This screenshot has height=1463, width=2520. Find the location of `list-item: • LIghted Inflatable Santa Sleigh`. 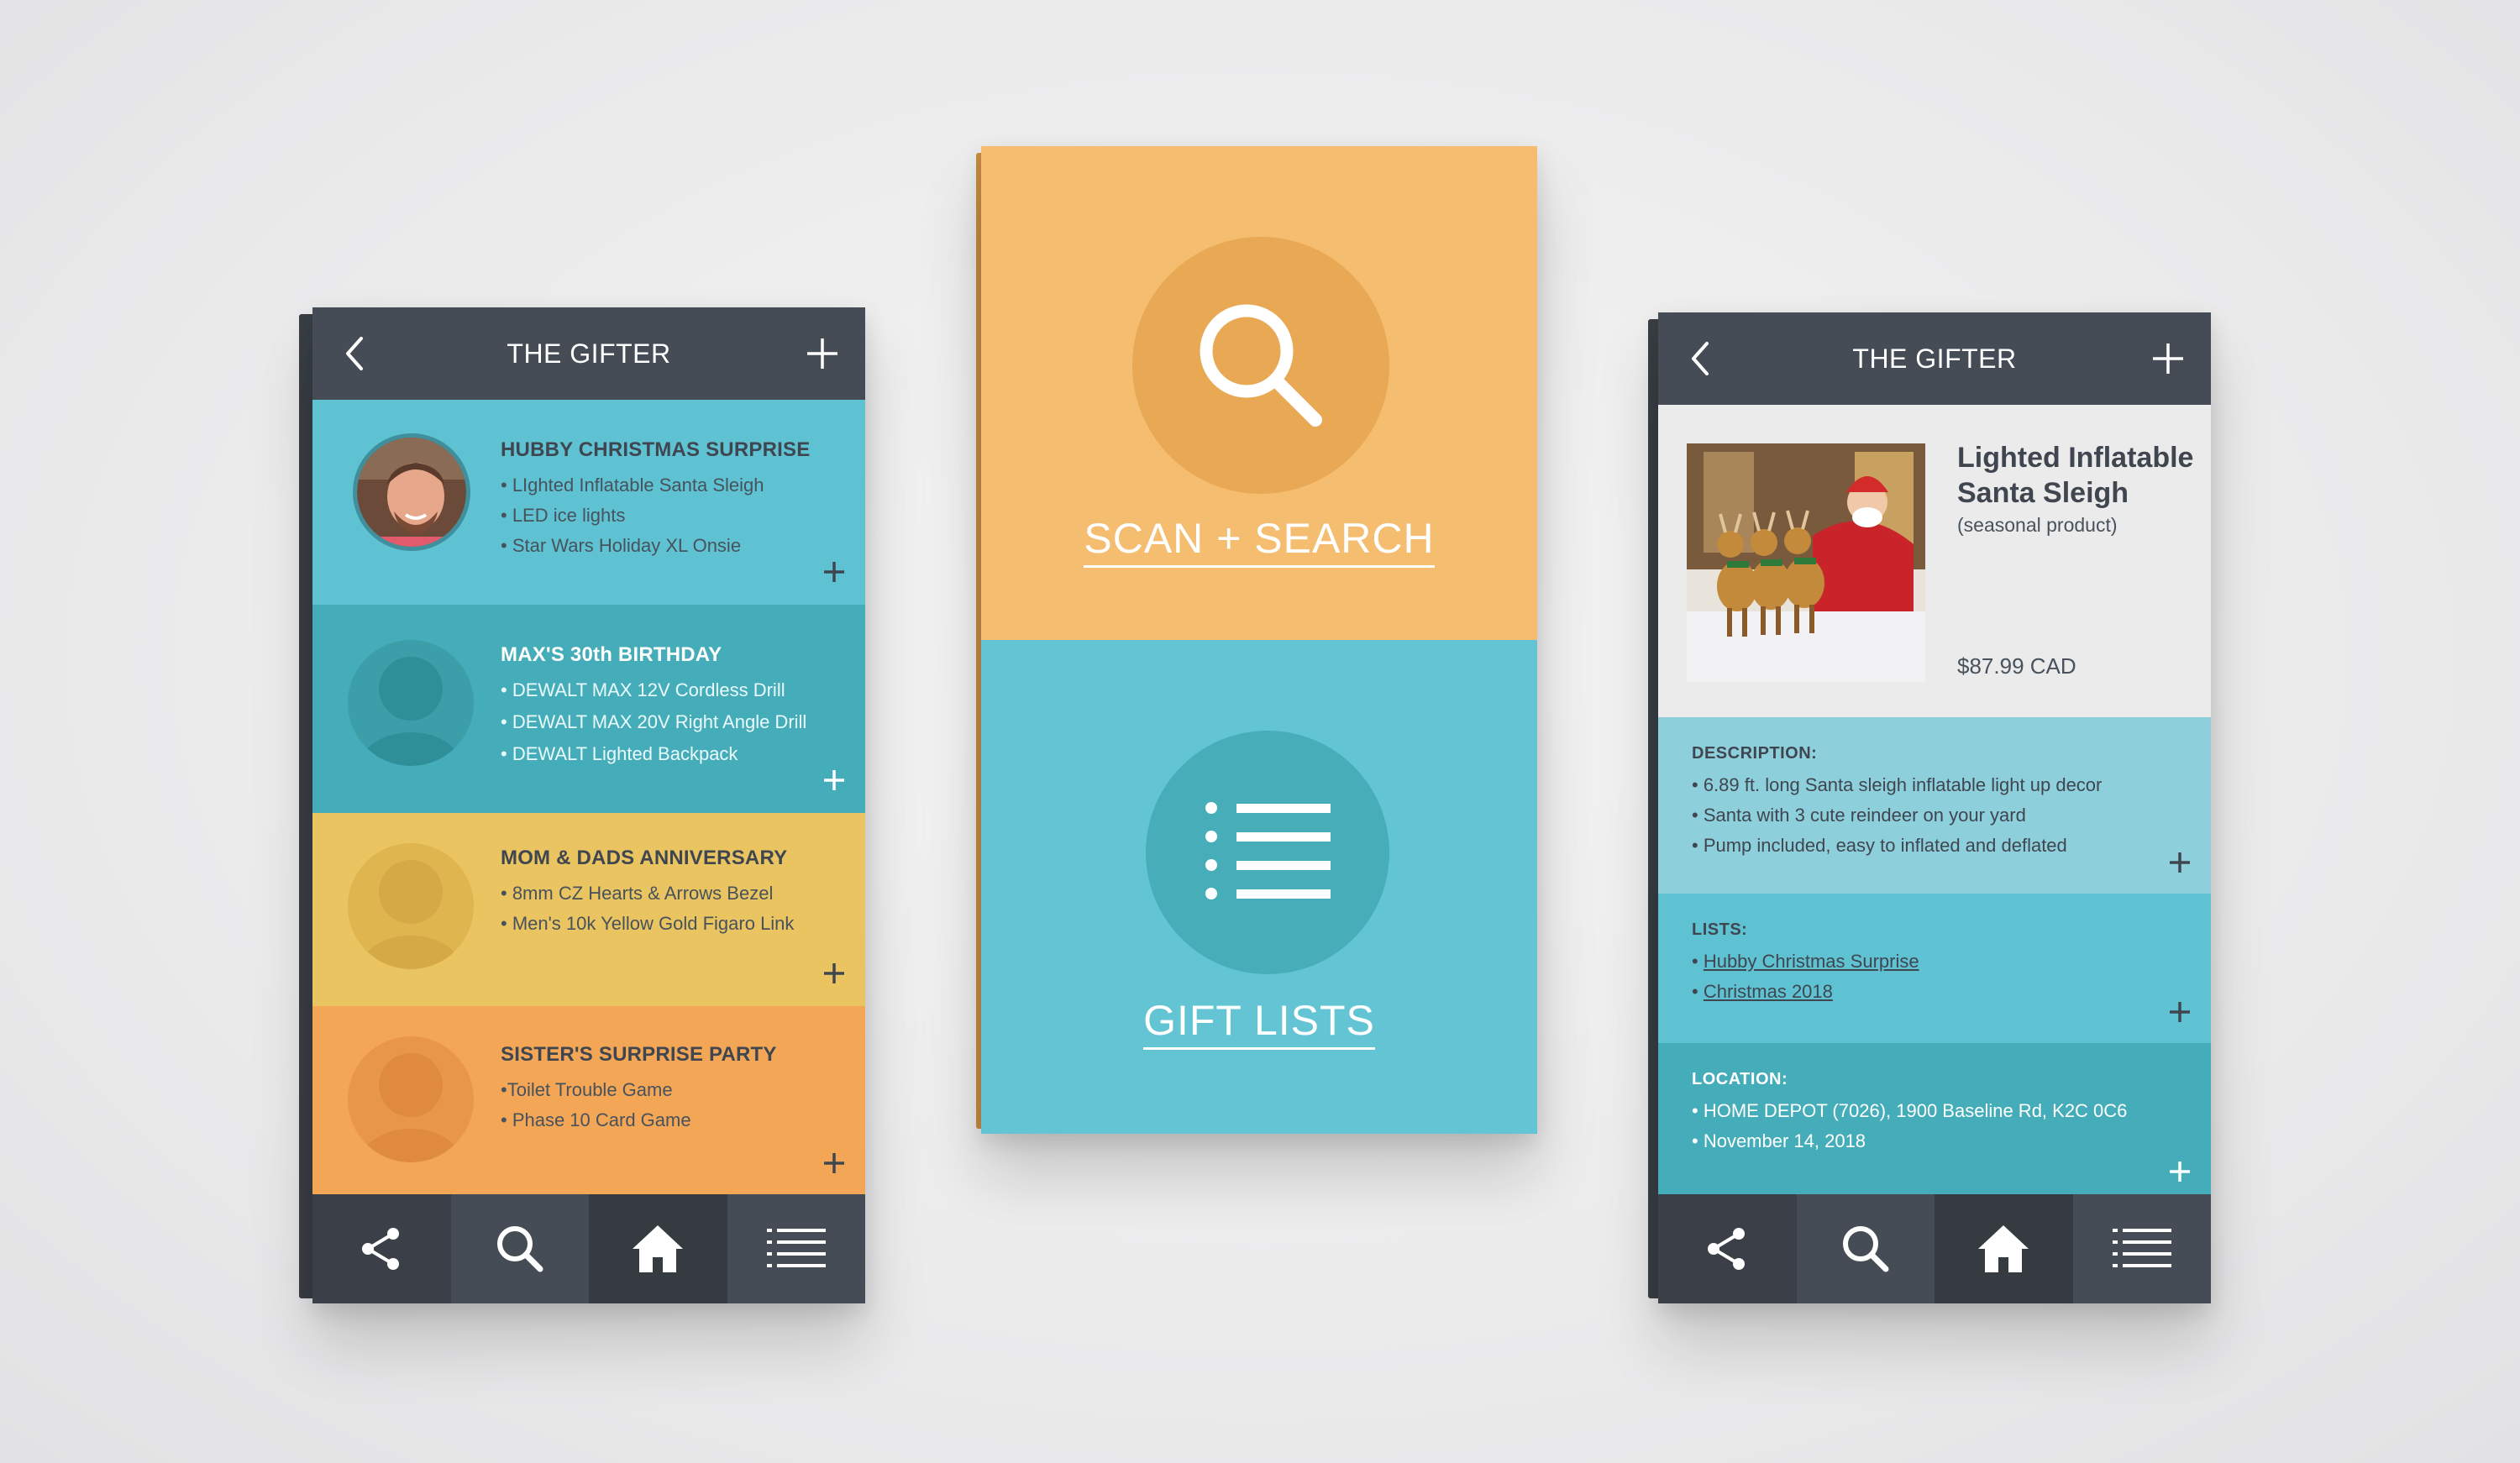

list-item: • LIghted Inflatable Santa Sleigh is located at coordinates (632, 485).